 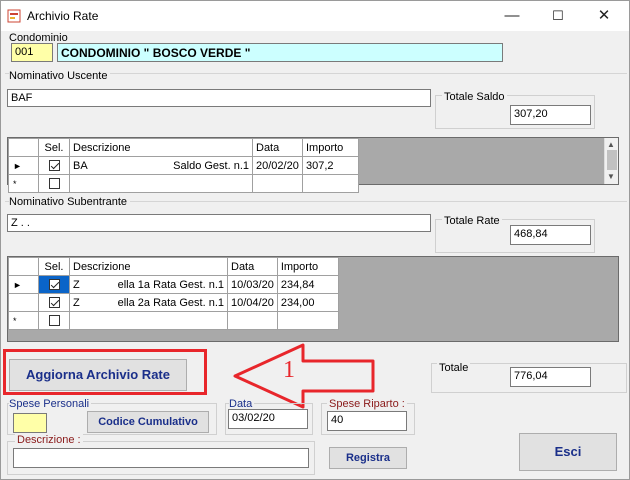 What do you see at coordinates (14, 16) in the screenshot?
I see `app-icon` at bounding box center [14, 16].